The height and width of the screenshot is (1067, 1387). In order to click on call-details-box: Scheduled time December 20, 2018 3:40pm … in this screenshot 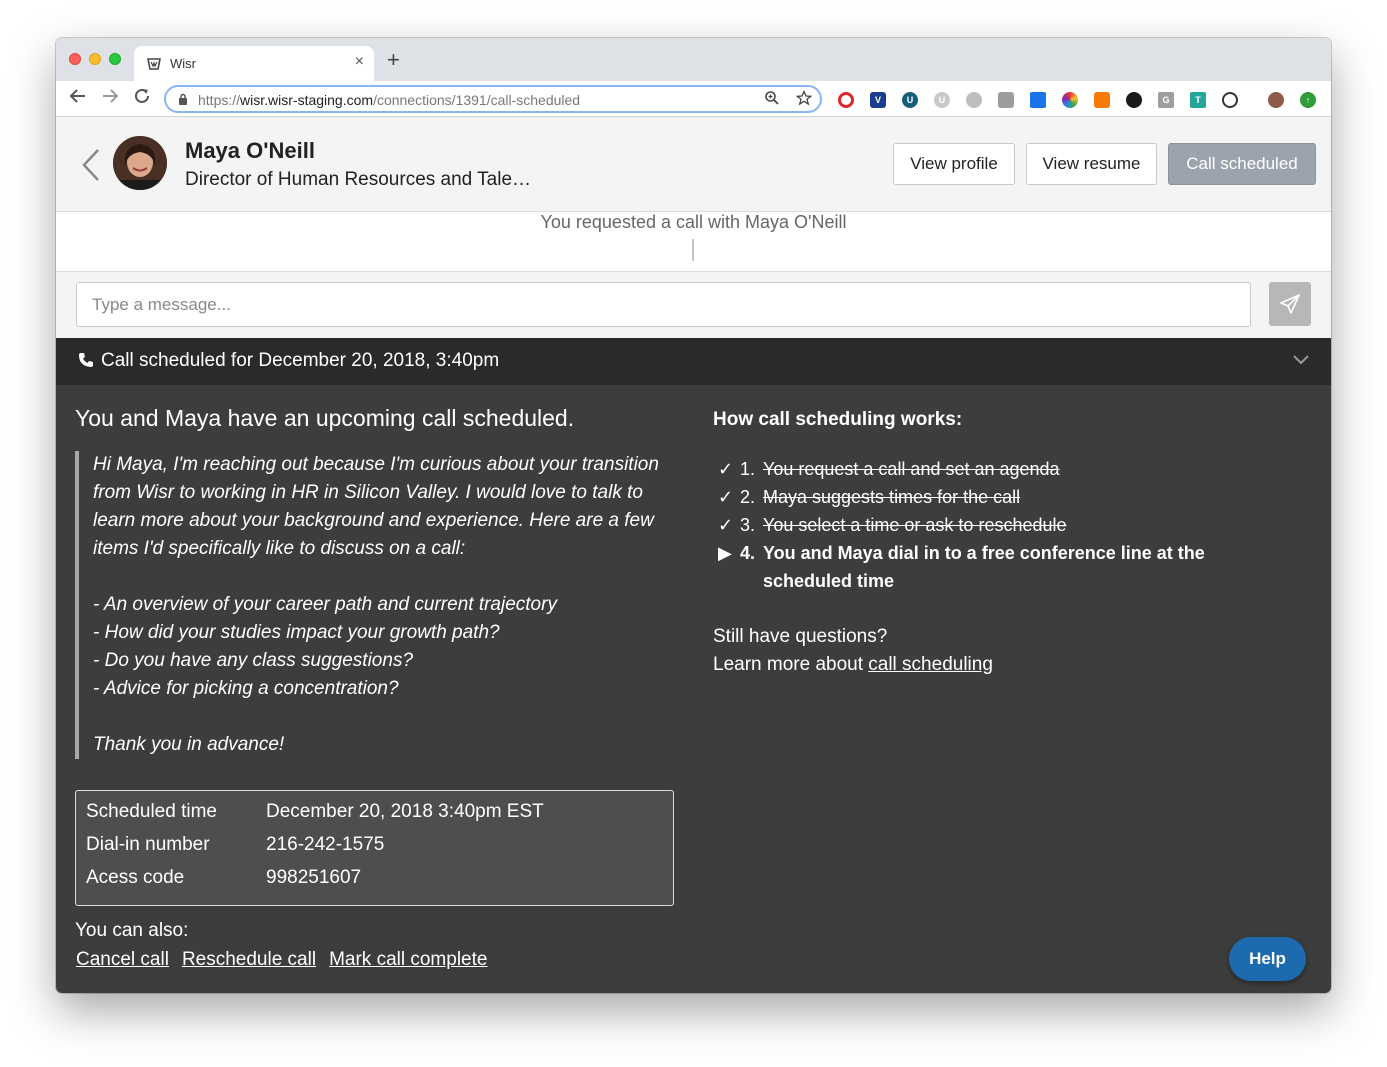, I will do `click(374, 848)`.